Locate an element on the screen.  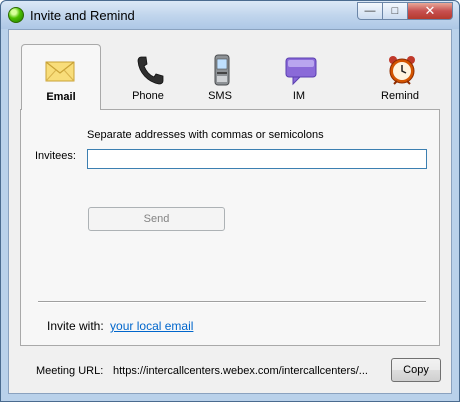
window-controls: — □ ✕ is located at coordinates (405, 11).